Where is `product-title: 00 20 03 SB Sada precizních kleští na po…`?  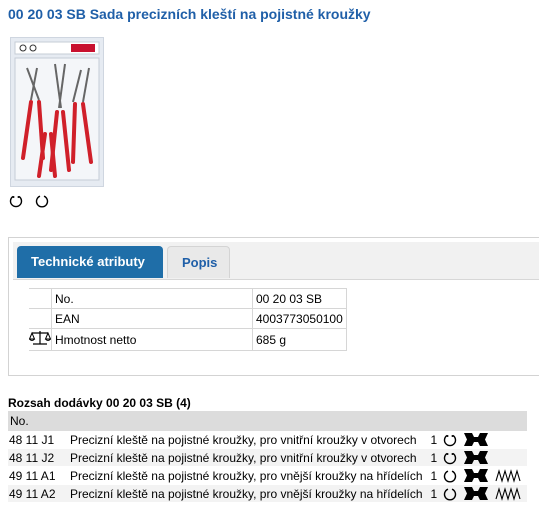
product-title: 00 20 03 SB Sada precizních kleští na po… is located at coordinates (189, 14).